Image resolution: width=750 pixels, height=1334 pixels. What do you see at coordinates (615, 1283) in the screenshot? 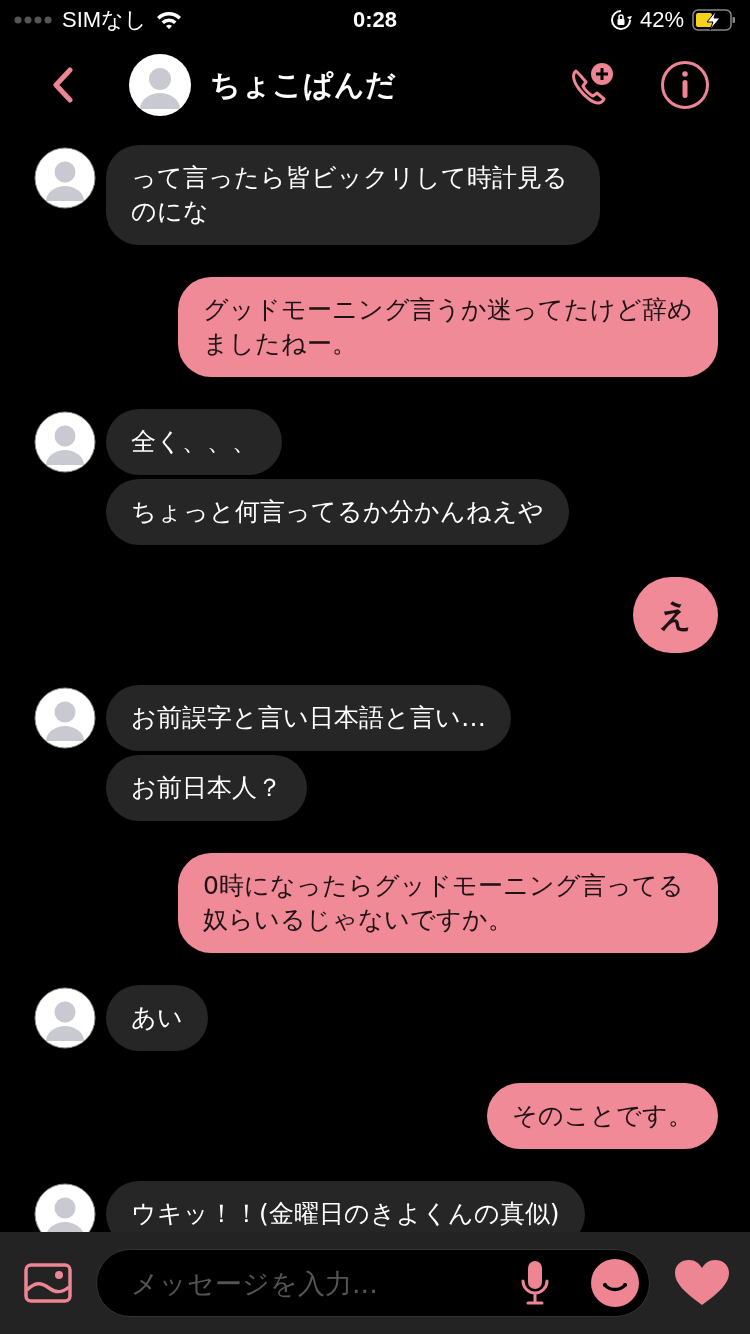
I see `smiley-icon` at bounding box center [615, 1283].